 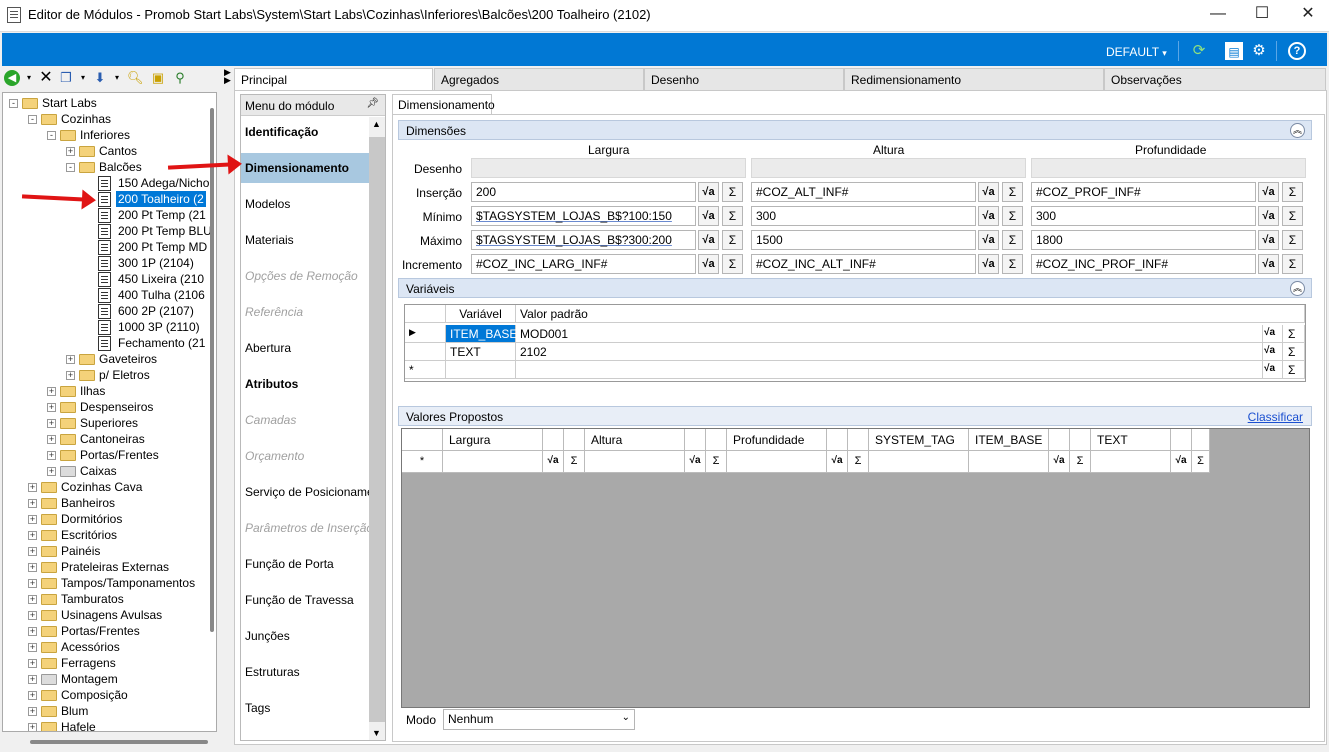 What do you see at coordinates (108, 215) in the screenshot?
I see `tree-item: 200 Pt Temp (21` at bounding box center [108, 215].